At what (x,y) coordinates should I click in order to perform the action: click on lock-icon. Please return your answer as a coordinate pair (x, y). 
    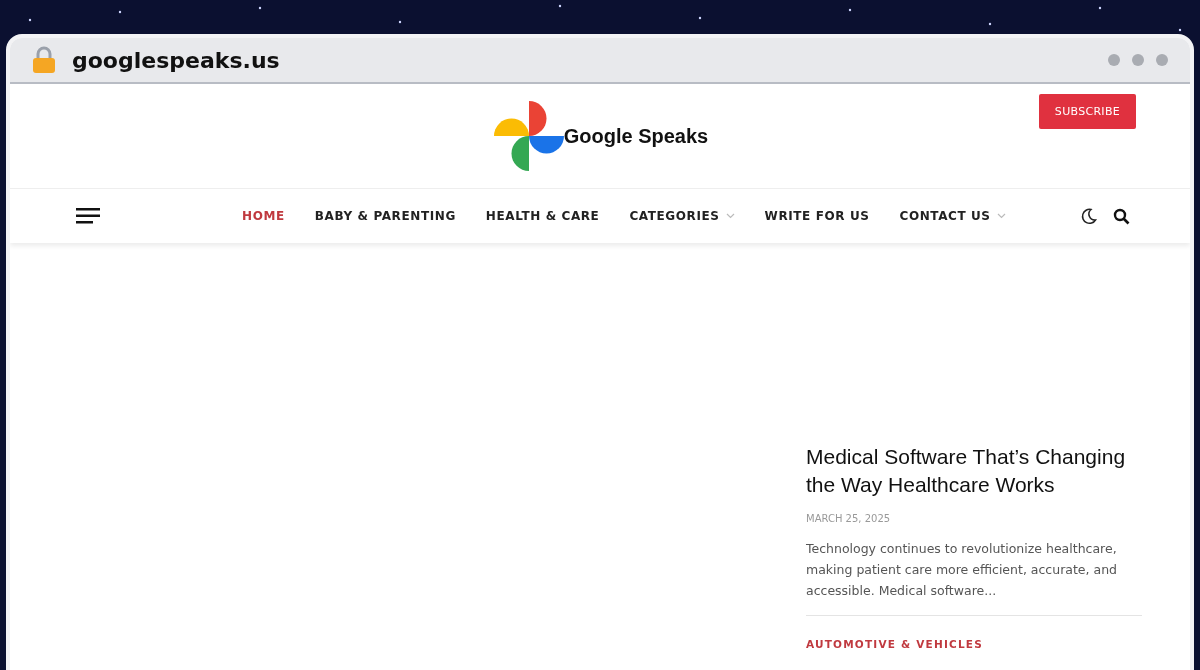
    Looking at the image, I should click on (44, 60).